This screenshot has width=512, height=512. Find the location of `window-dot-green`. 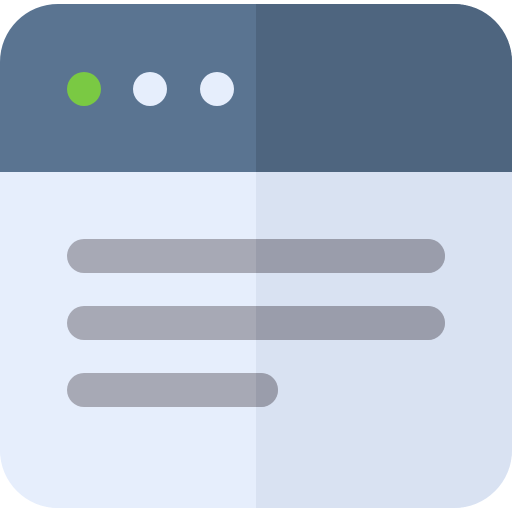

window-dot-green is located at coordinates (84, 89).